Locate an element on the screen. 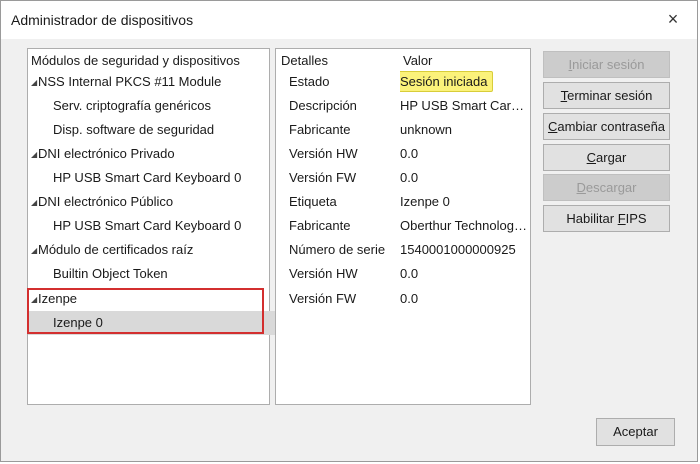 The width and height of the screenshot is (700, 464). tree-item-izenpe: ◢Izenpe is located at coordinates (150, 299).